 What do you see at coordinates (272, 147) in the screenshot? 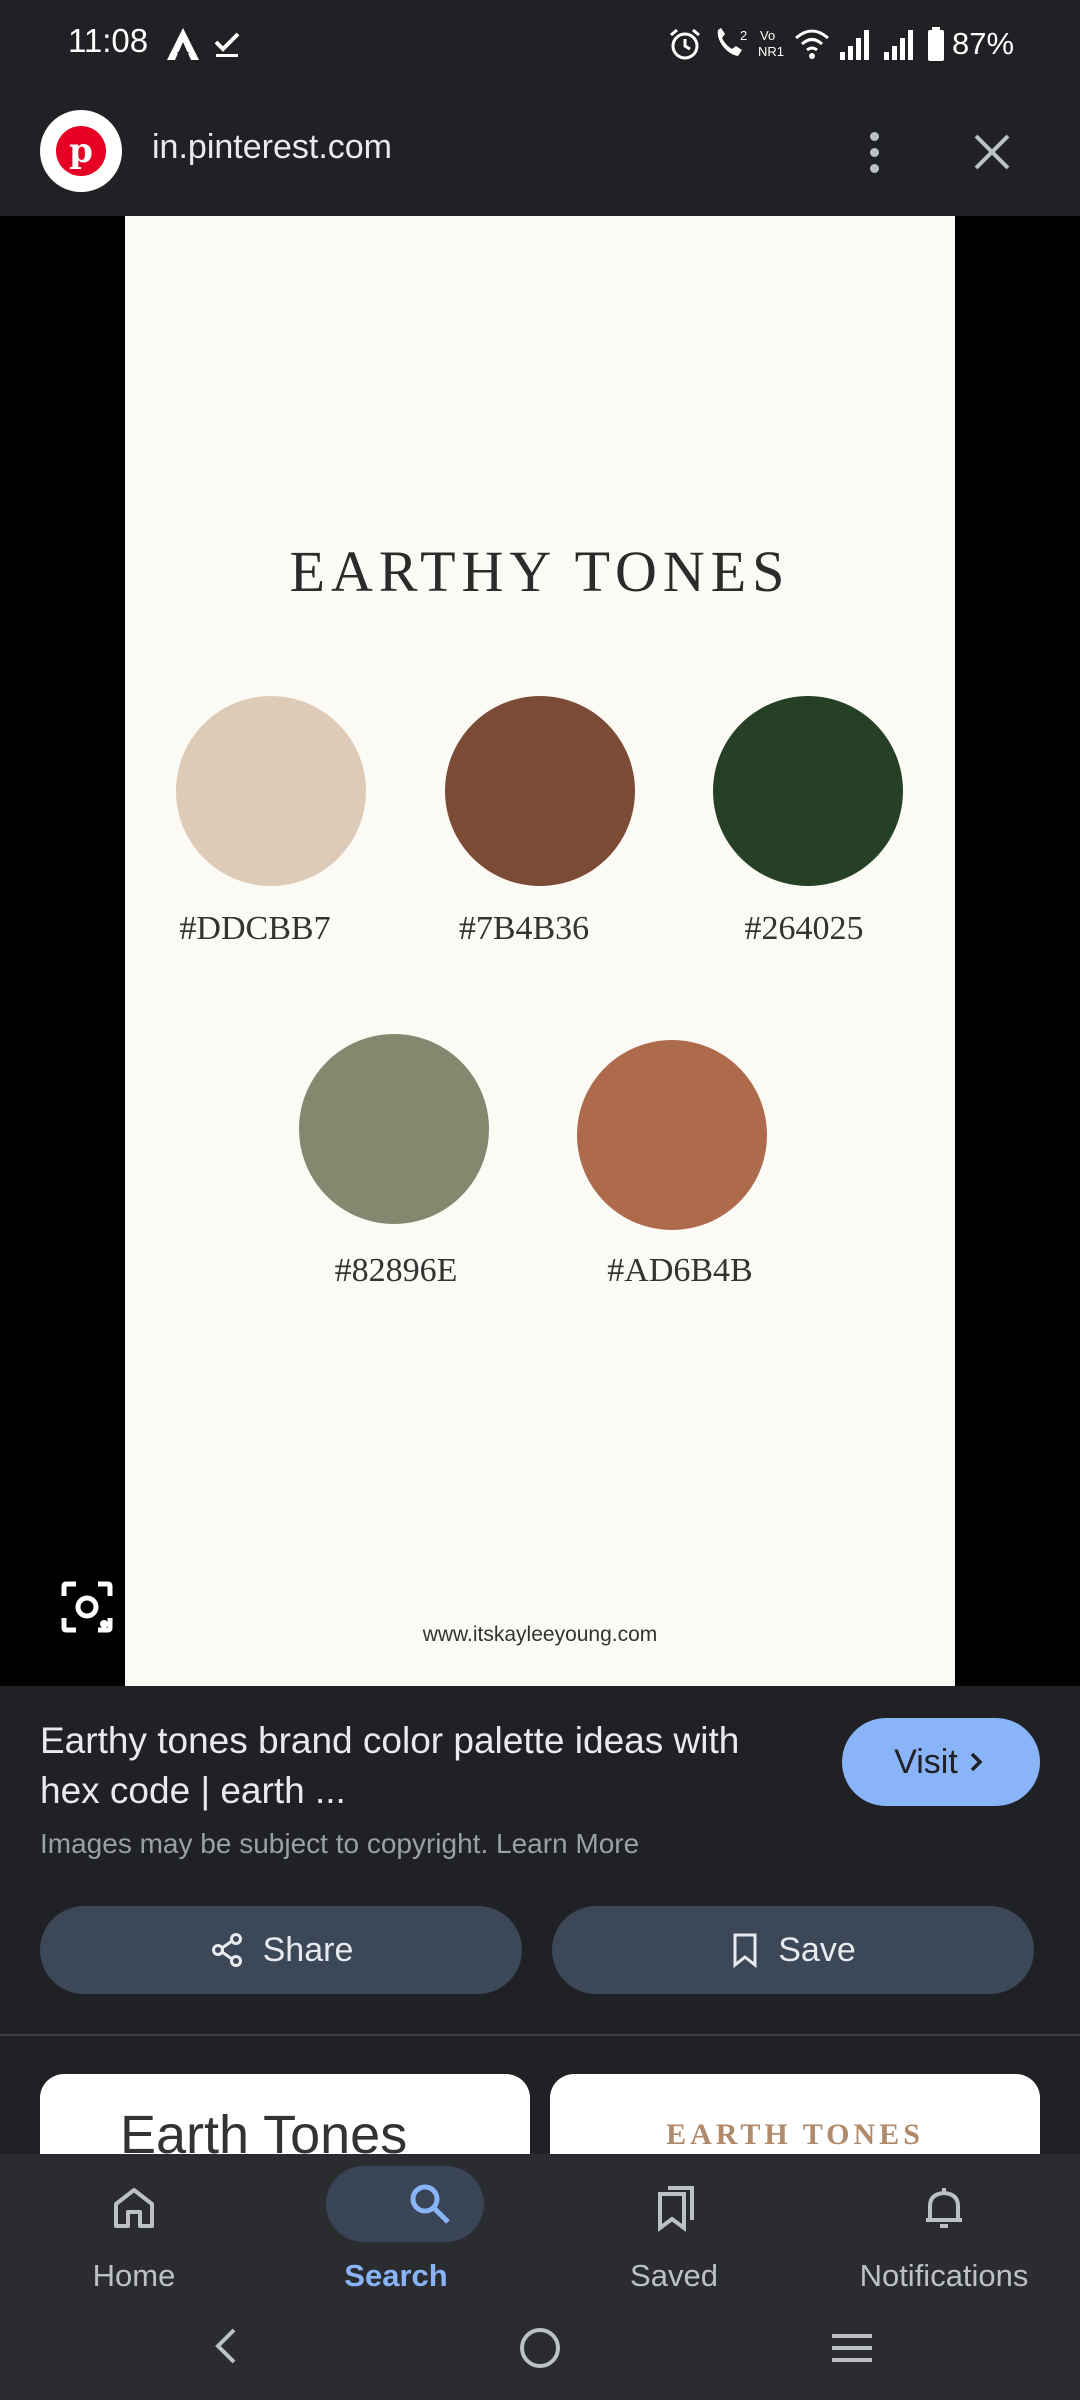
I see `site-url: in.pinterest.com` at bounding box center [272, 147].